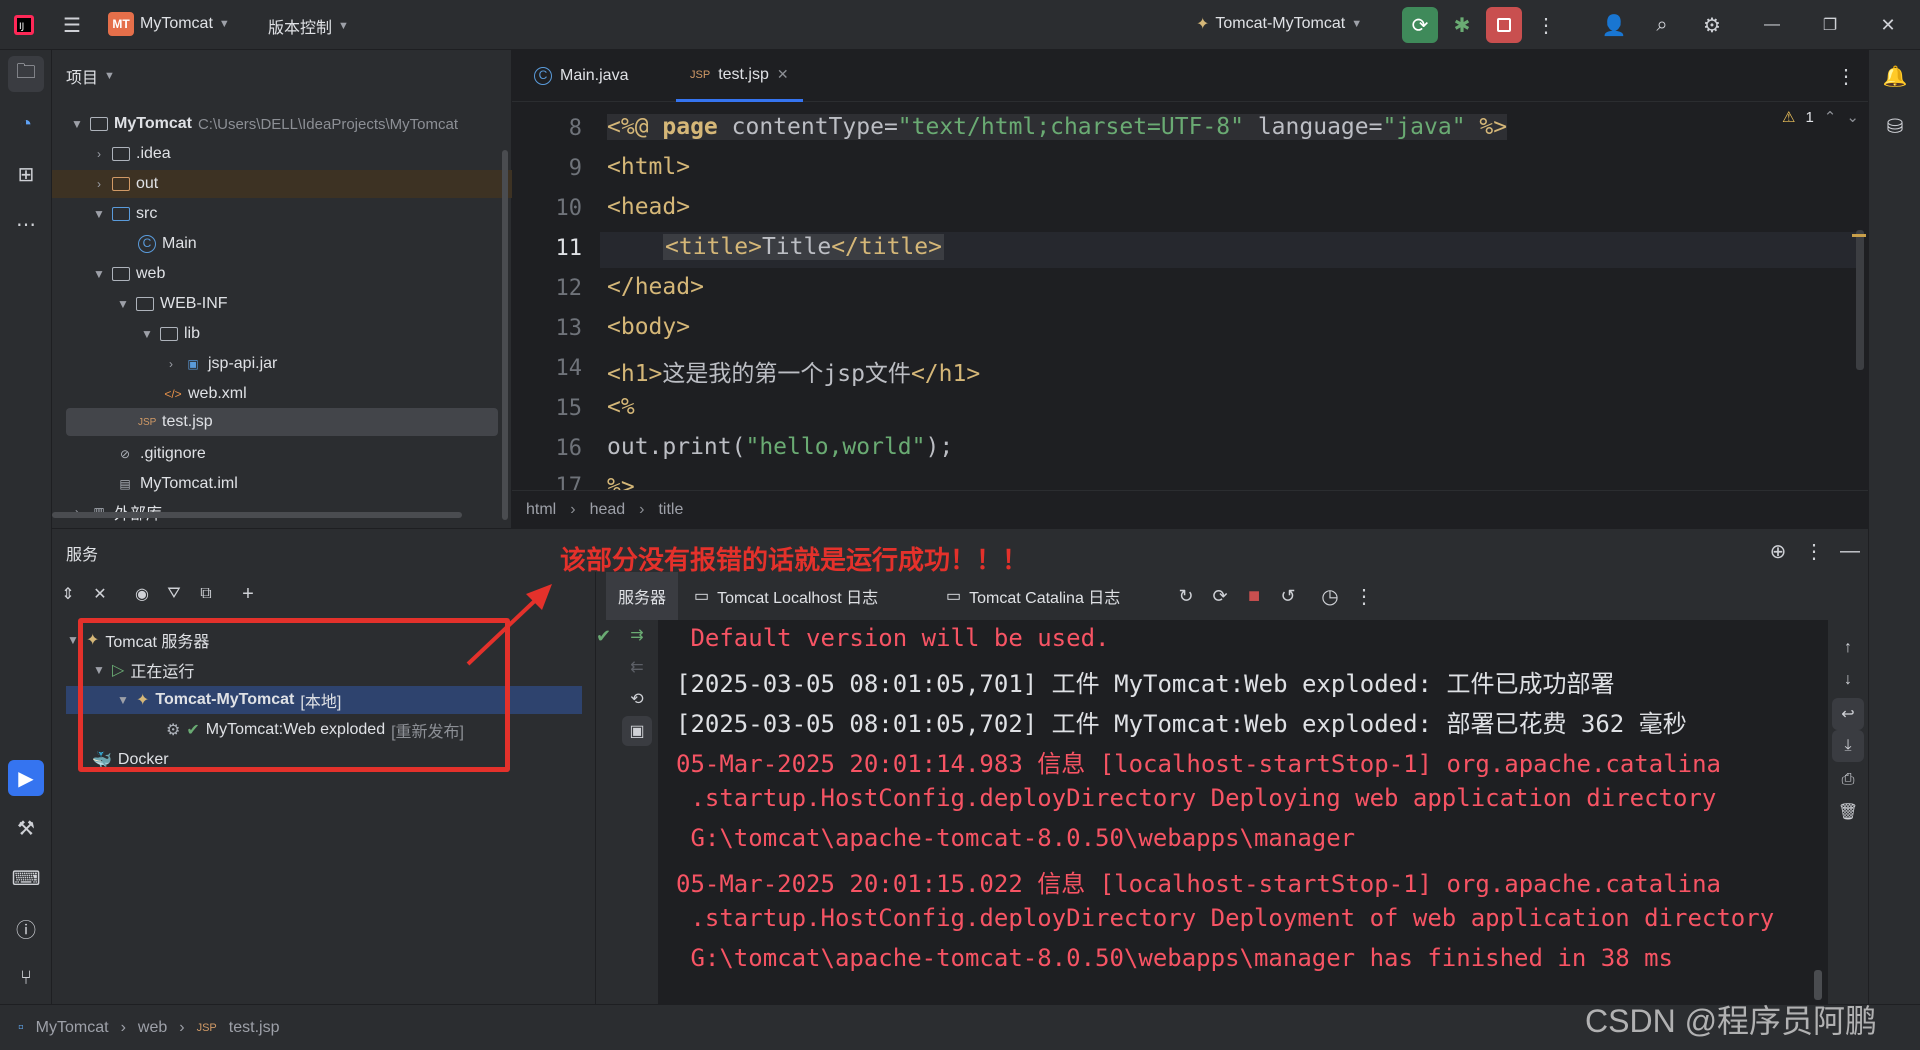 This screenshot has width=1920, height=1050. I want to click on trash-icon: 🗑, so click(1848, 812).